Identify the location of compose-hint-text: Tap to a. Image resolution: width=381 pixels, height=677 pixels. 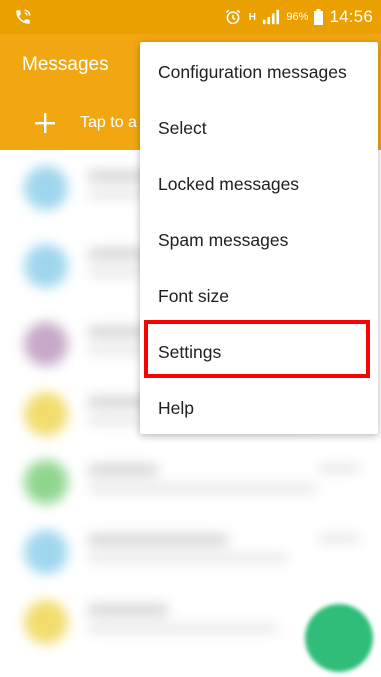
(108, 122).